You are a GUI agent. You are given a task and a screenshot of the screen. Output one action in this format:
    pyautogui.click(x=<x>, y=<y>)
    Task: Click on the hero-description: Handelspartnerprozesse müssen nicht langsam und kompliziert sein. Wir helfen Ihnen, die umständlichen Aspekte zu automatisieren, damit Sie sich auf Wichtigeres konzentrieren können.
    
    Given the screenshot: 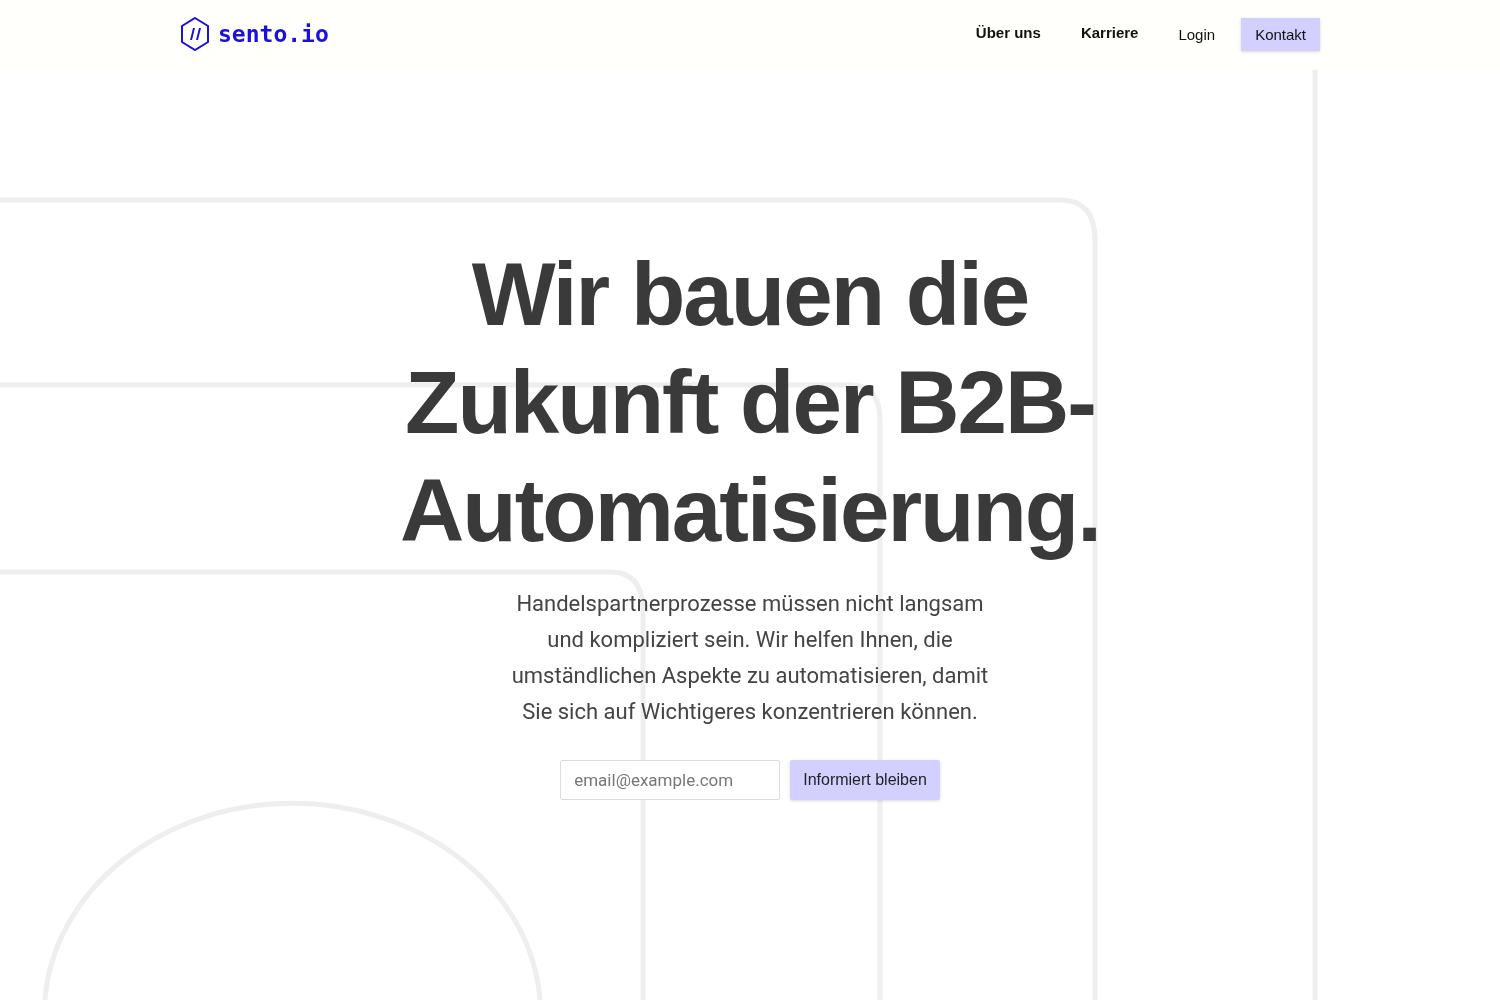 What is the action you would take?
    pyautogui.click(x=750, y=658)
    